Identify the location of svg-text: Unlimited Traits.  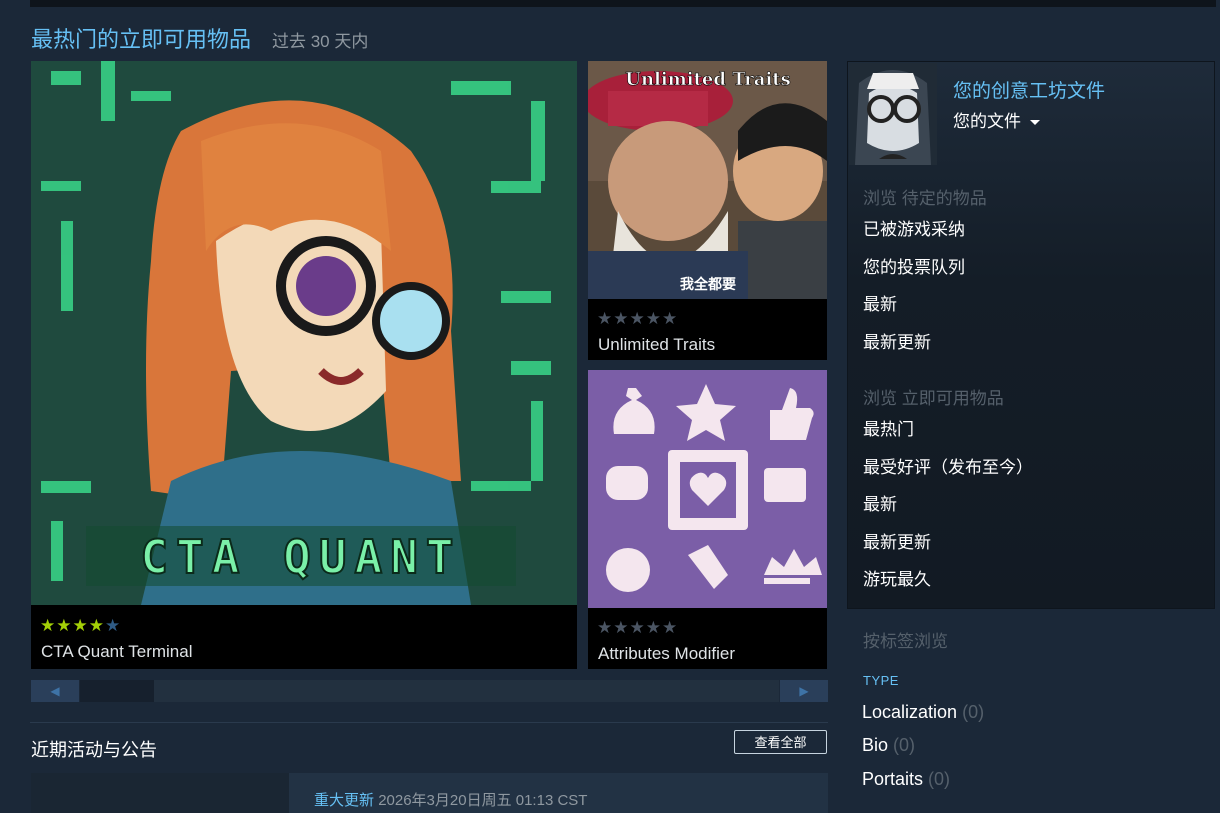
(707, 79).